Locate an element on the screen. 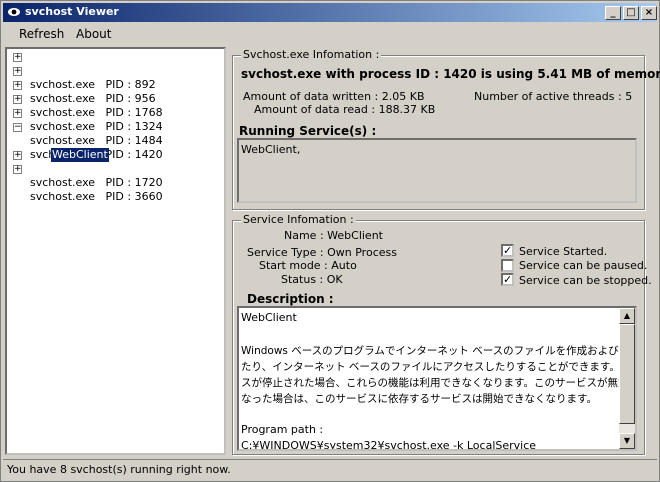  tree-item: − svchost.exe PID : 1420 is located at coordinates (85, 140).